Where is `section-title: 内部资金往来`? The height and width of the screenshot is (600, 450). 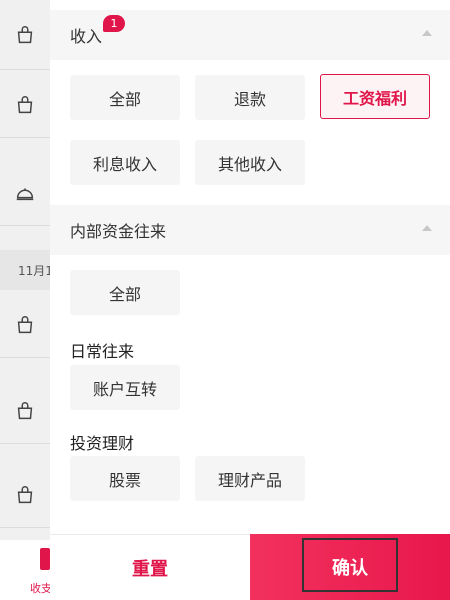 section-title: 内部资金往来 is located at coordinates (118, 231).